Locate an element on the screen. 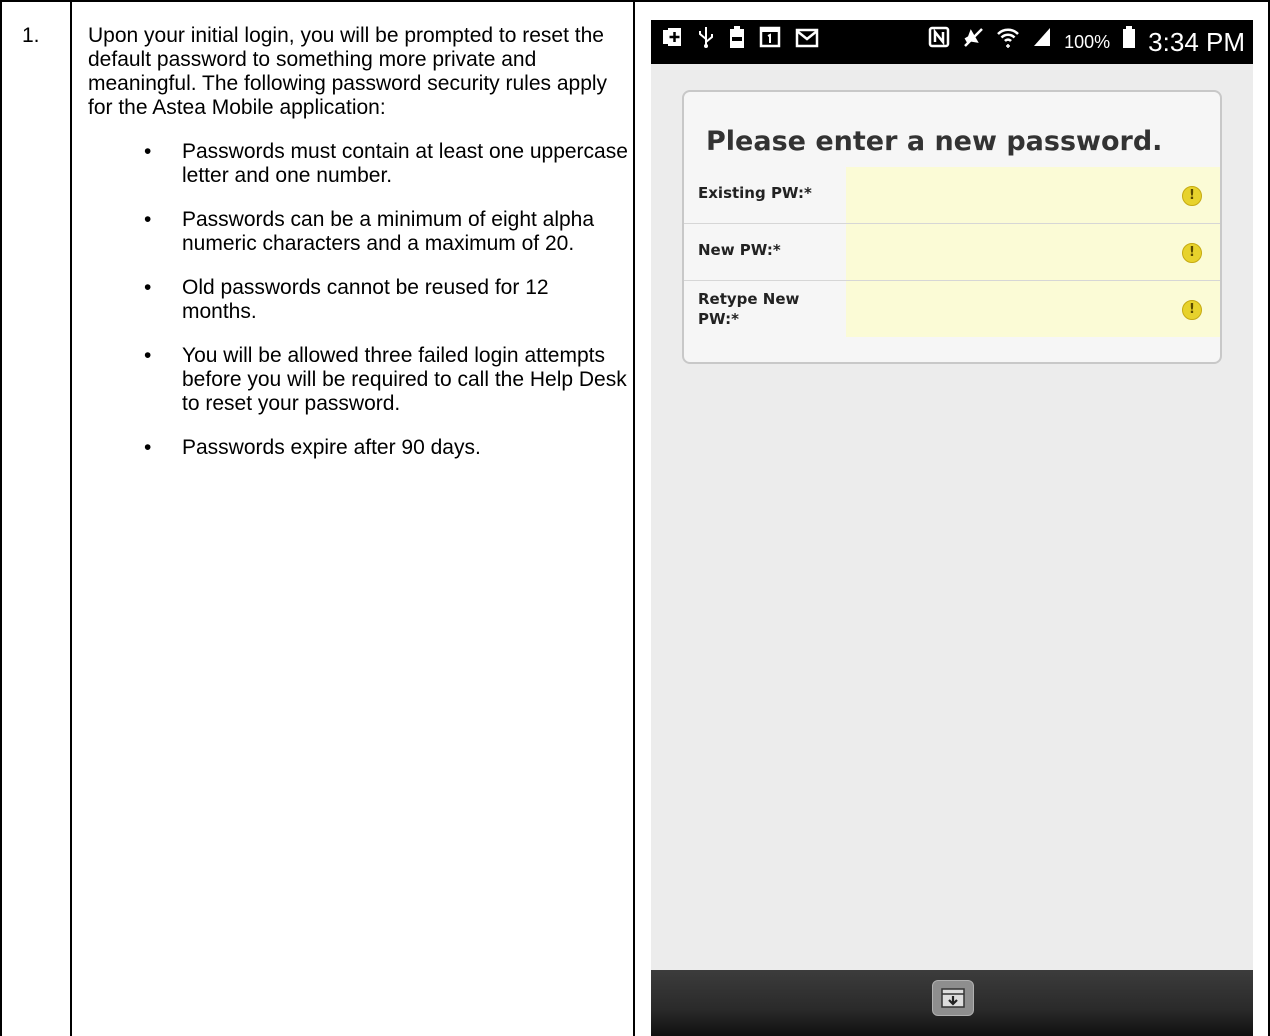 The width and height of the screenshot is (1270, 1036). signal-icon is located at coordinates (1042, 42).